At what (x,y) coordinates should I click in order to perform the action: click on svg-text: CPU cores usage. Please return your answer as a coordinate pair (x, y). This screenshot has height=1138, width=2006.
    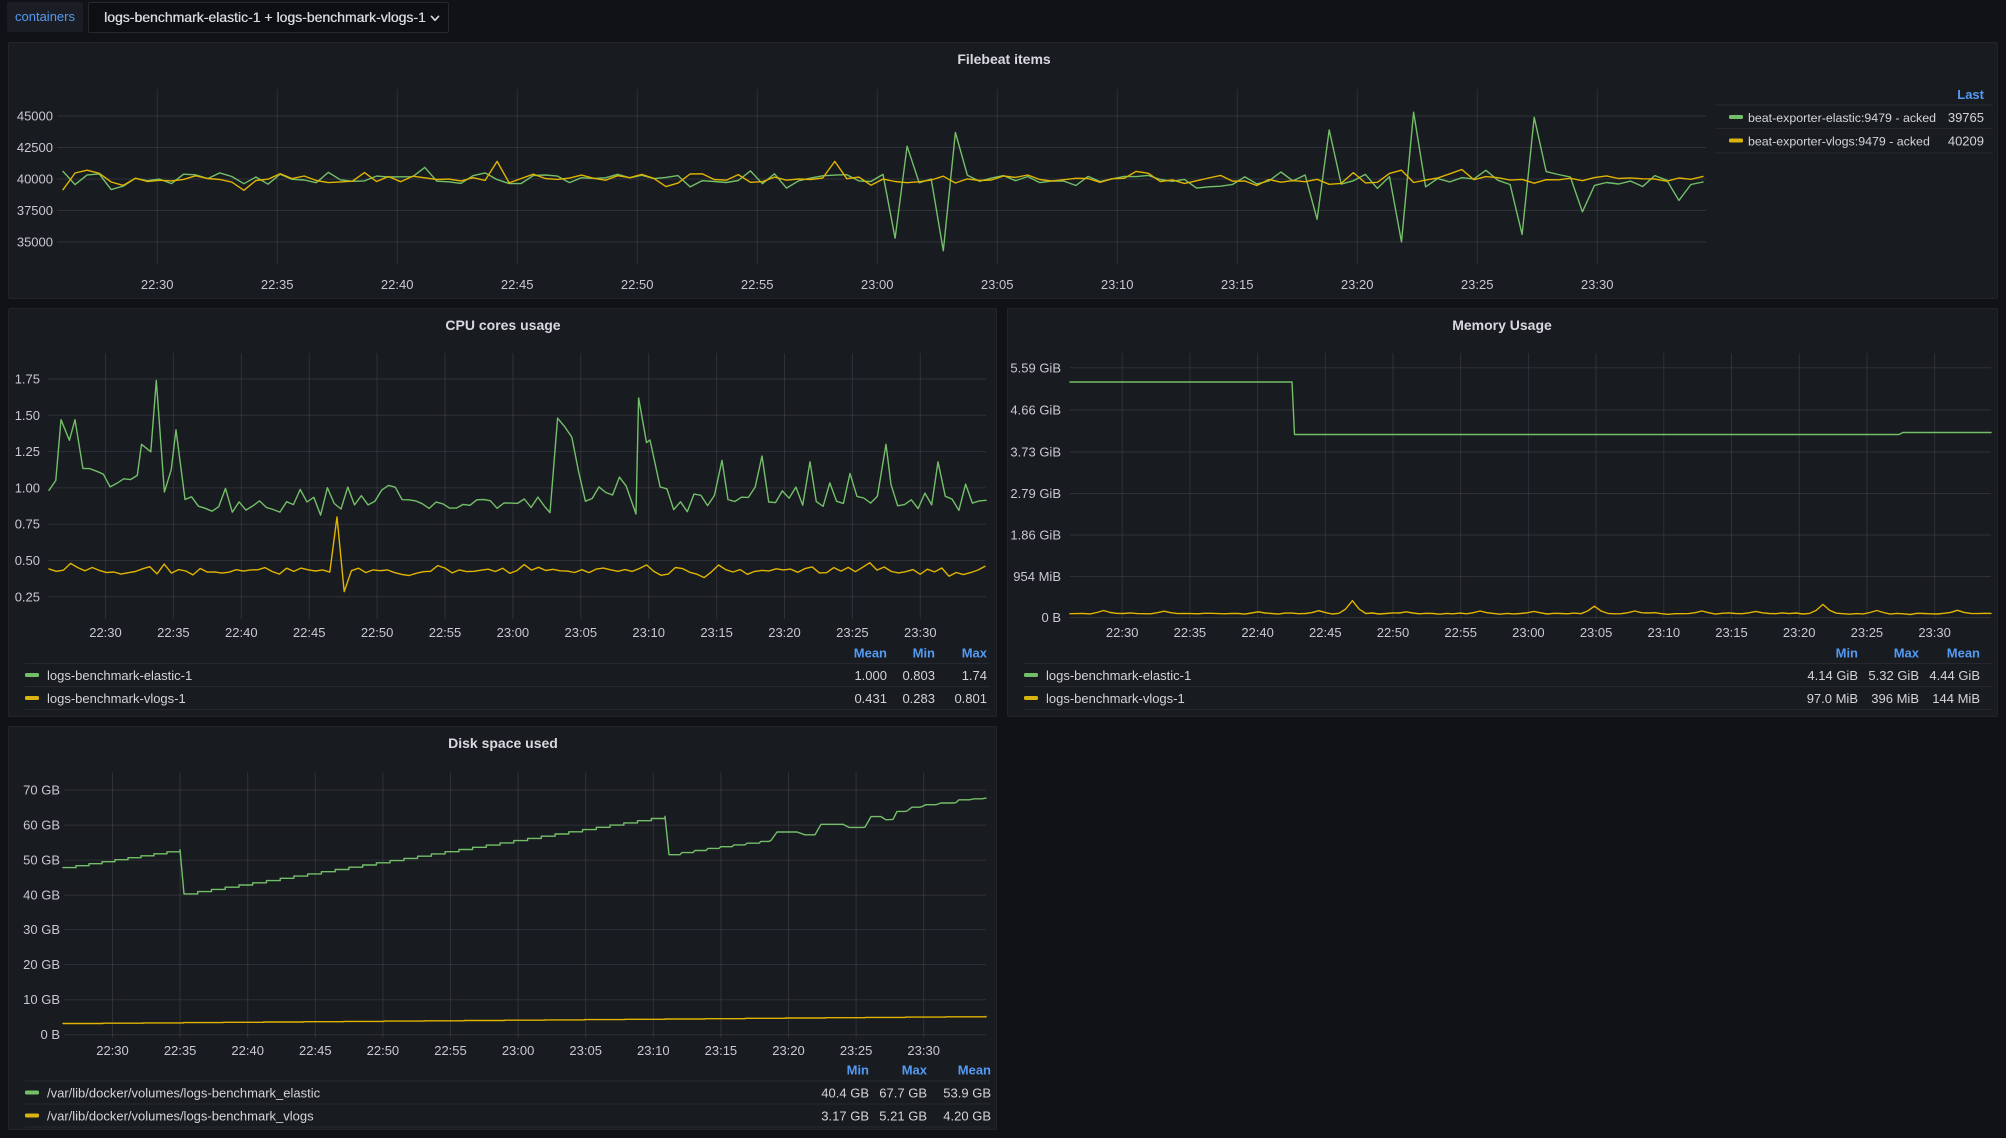
    Looking at the image, I should click on (502, 325).